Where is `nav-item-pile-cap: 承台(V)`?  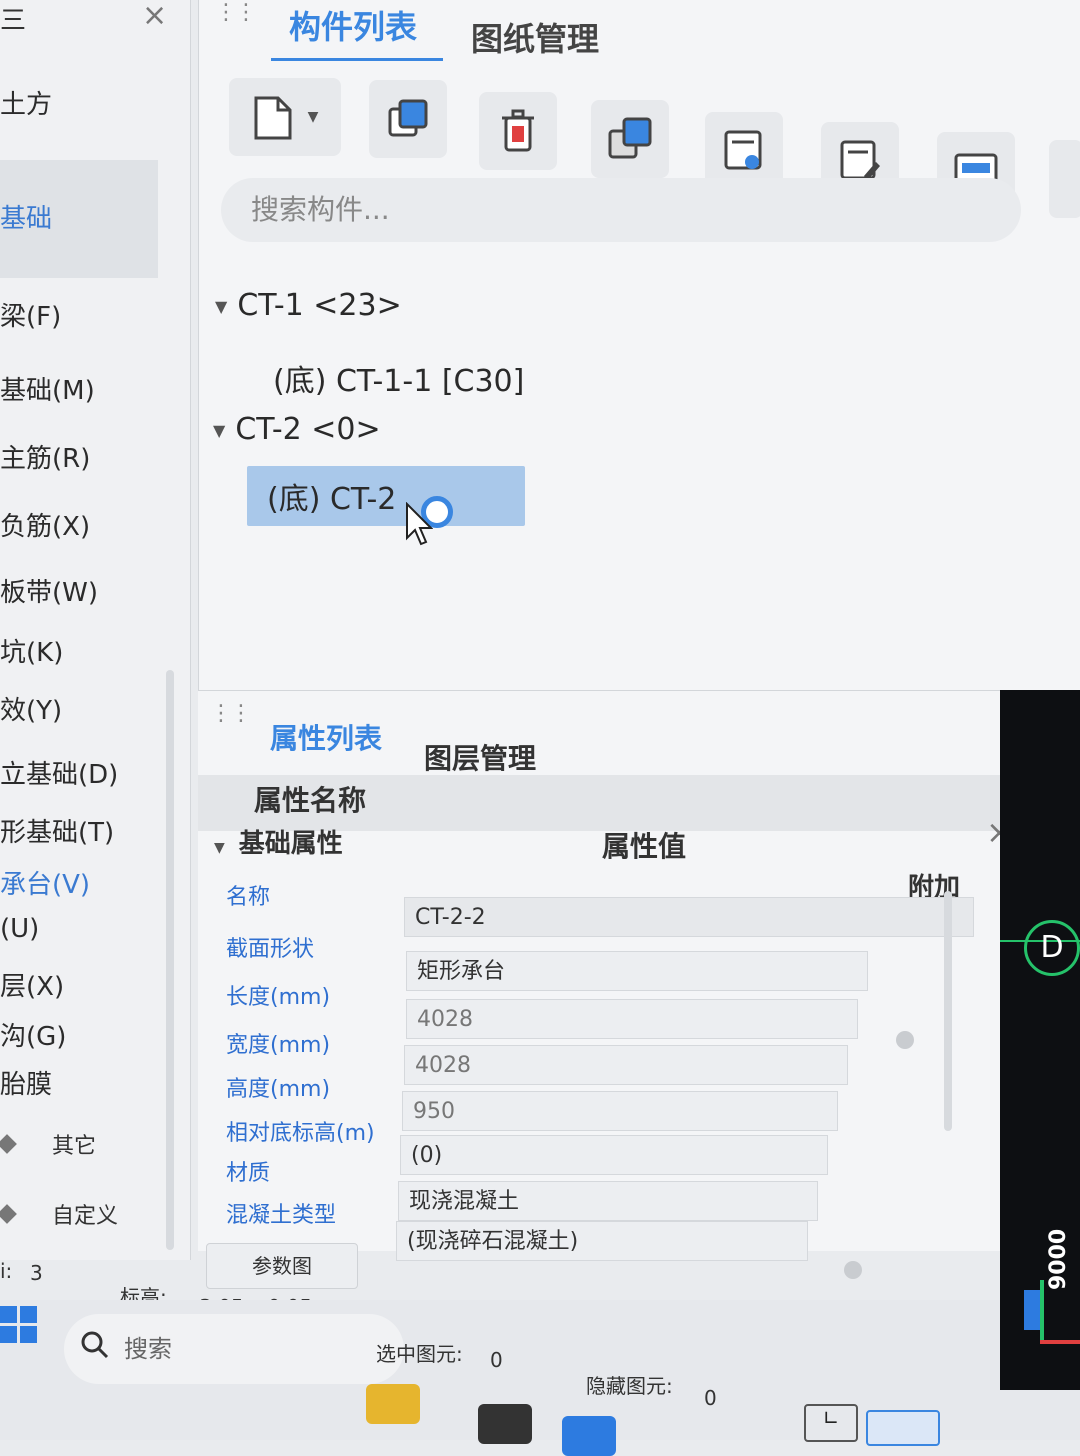 nav-item-pile-cap: 承台(V) is located at coordinates (45, 882).